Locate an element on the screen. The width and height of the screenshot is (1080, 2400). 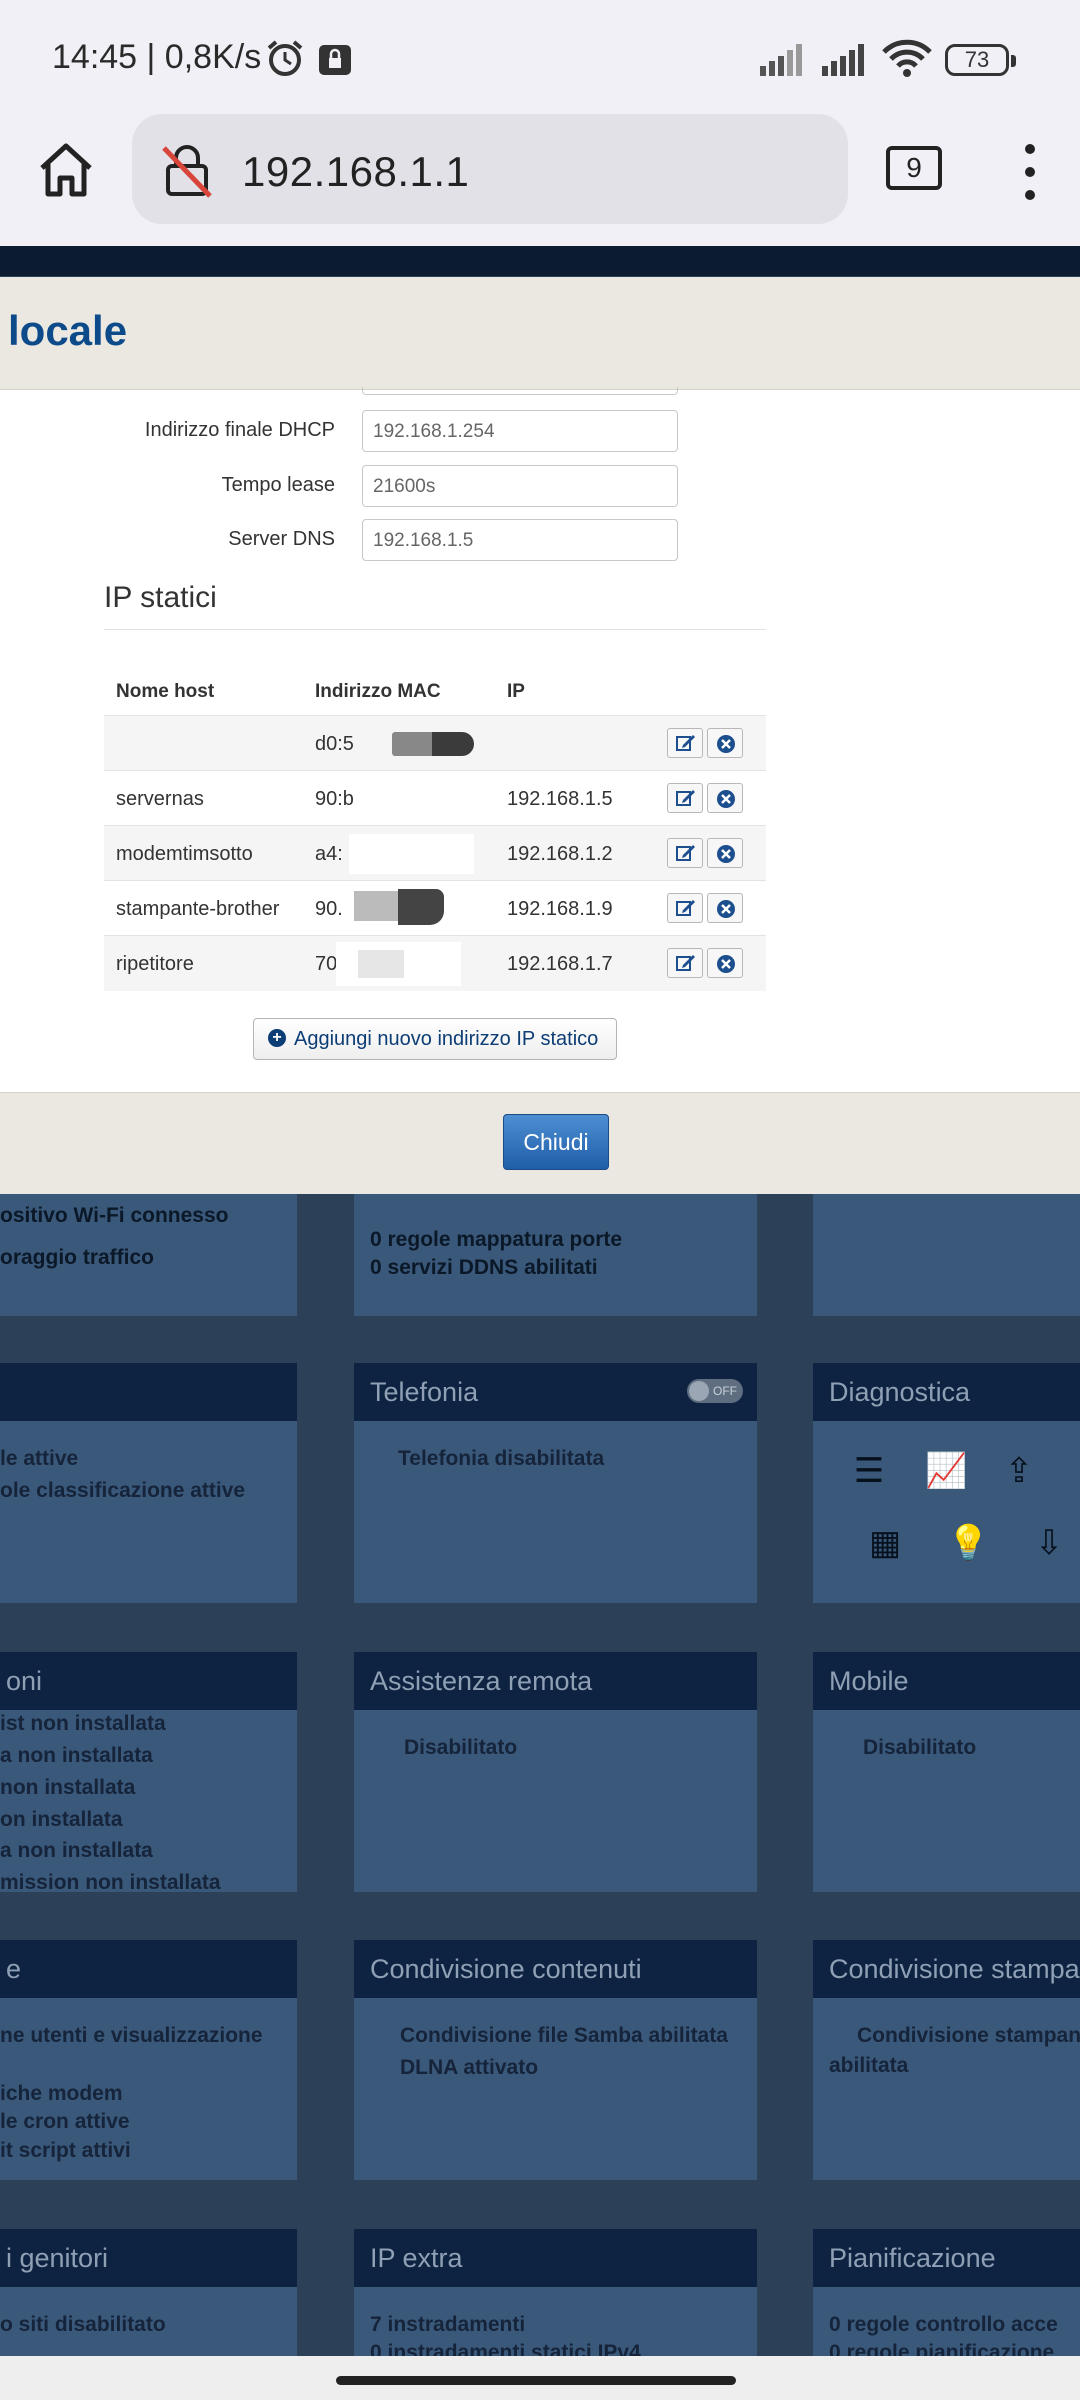
dns-server-input: 192.168.1.5 is located at coordinates (520, 540).